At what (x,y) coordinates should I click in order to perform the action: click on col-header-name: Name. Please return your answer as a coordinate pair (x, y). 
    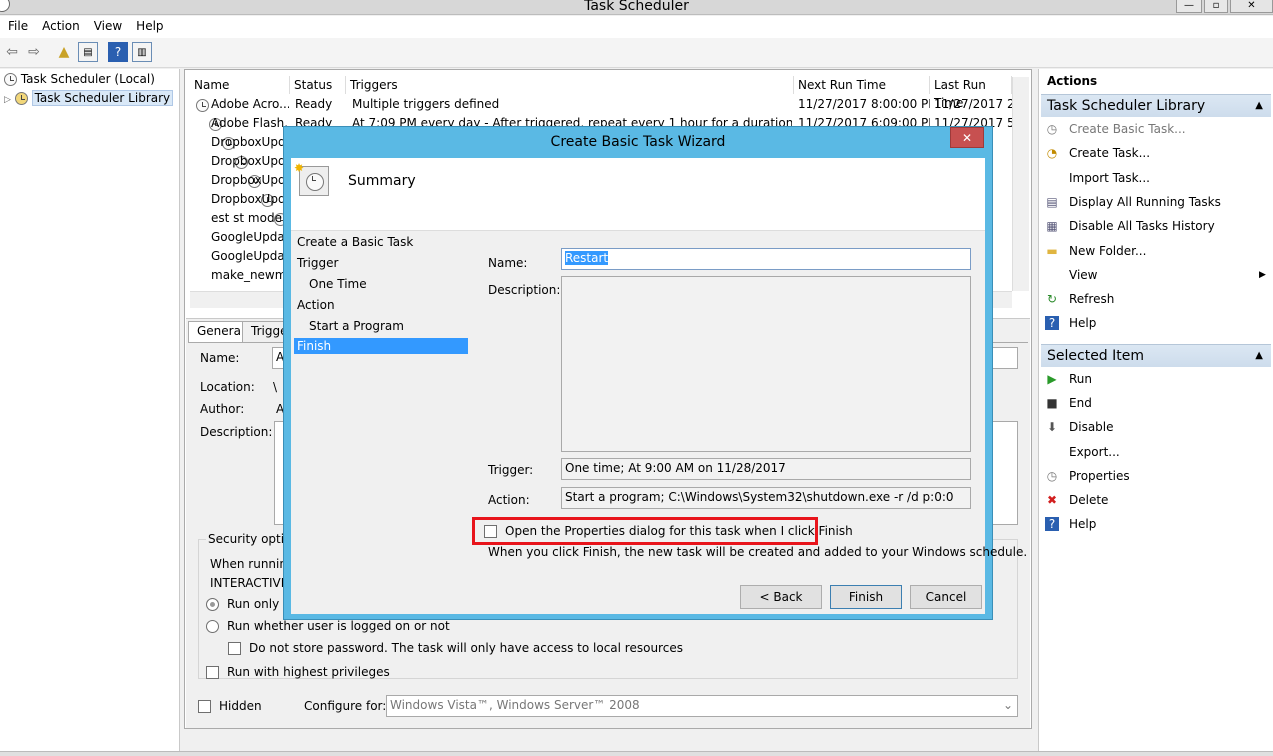
    Looking at the image, I should click on (240, 85).